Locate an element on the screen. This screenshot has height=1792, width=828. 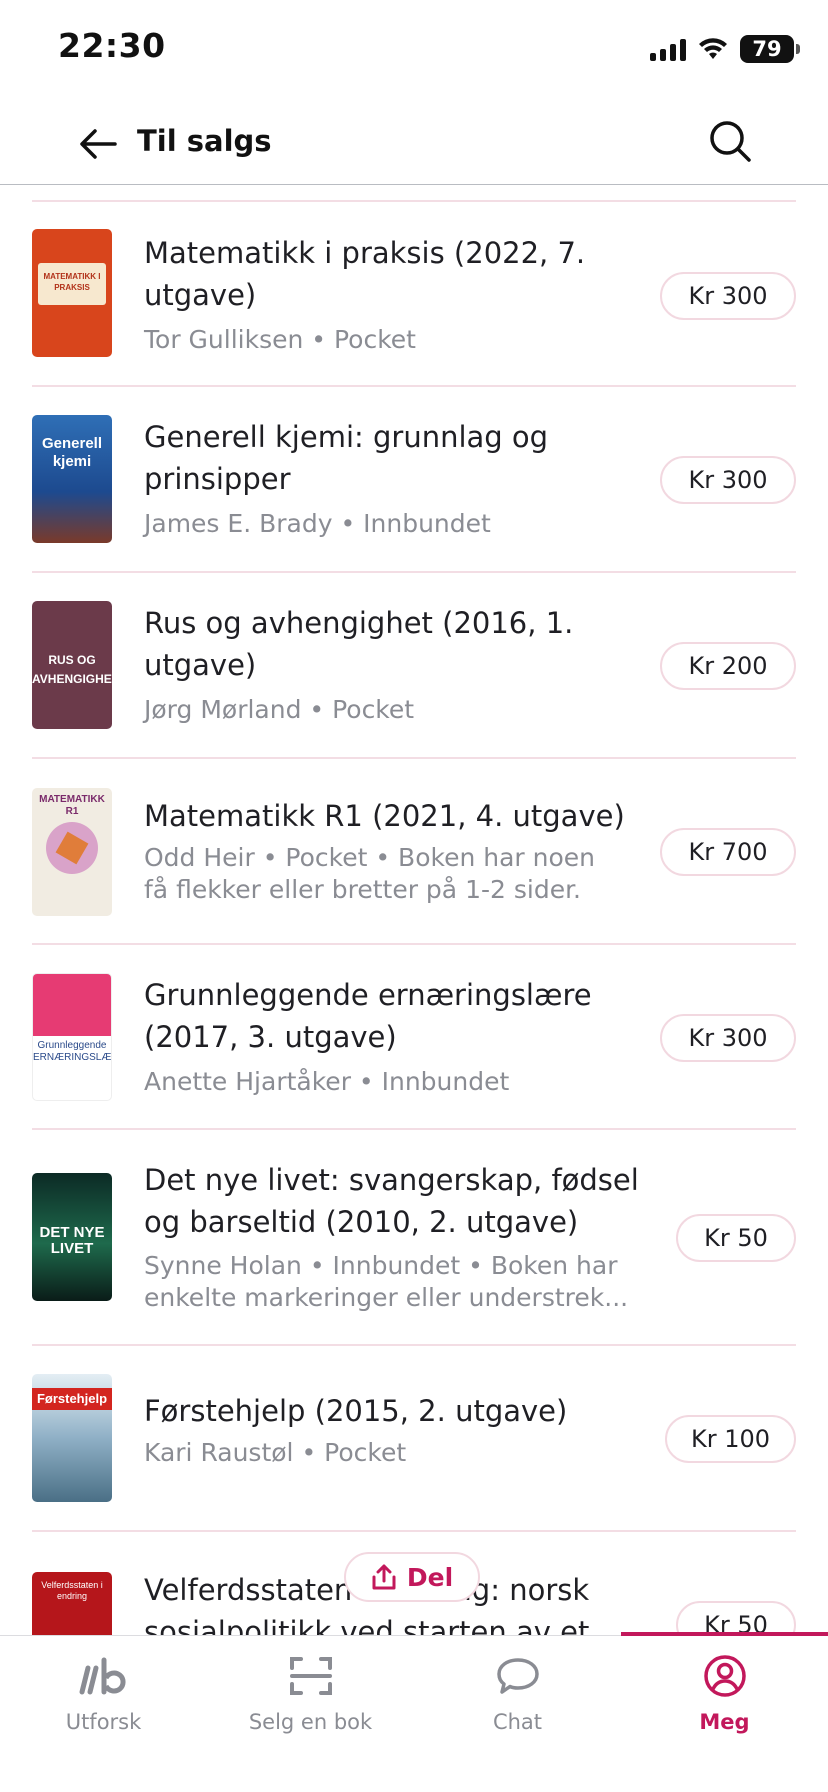
tab-label: Meg is located at coordinates (724, 1722).